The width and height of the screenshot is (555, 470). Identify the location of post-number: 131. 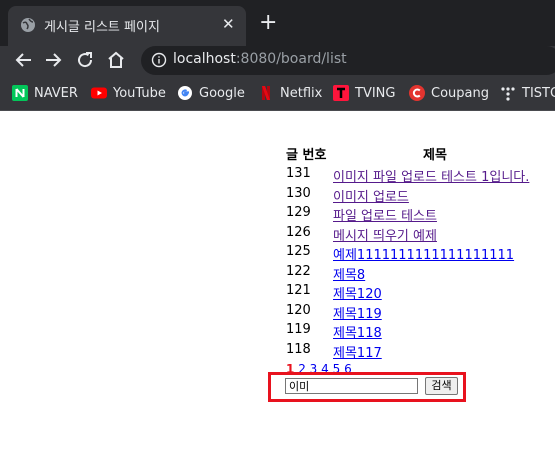
(298, 173).